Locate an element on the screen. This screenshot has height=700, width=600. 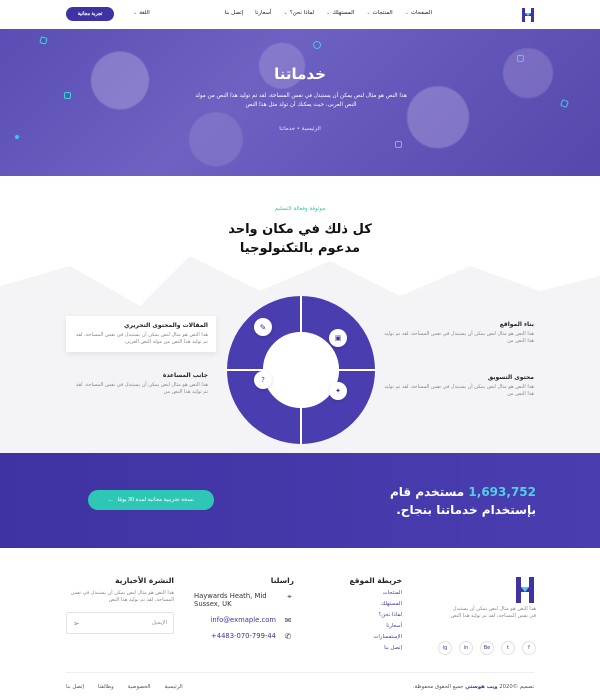
bottom-link-home: الرئيسية is located at coordinates (173, 687).